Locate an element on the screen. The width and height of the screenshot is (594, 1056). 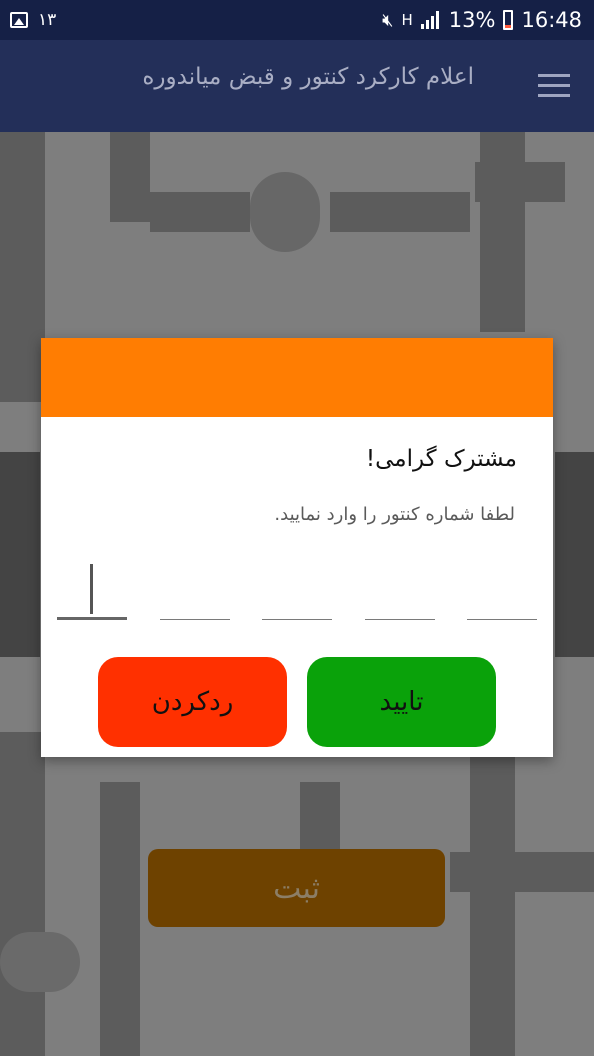
meter-code-inputs is located at coordinates (297, 592).